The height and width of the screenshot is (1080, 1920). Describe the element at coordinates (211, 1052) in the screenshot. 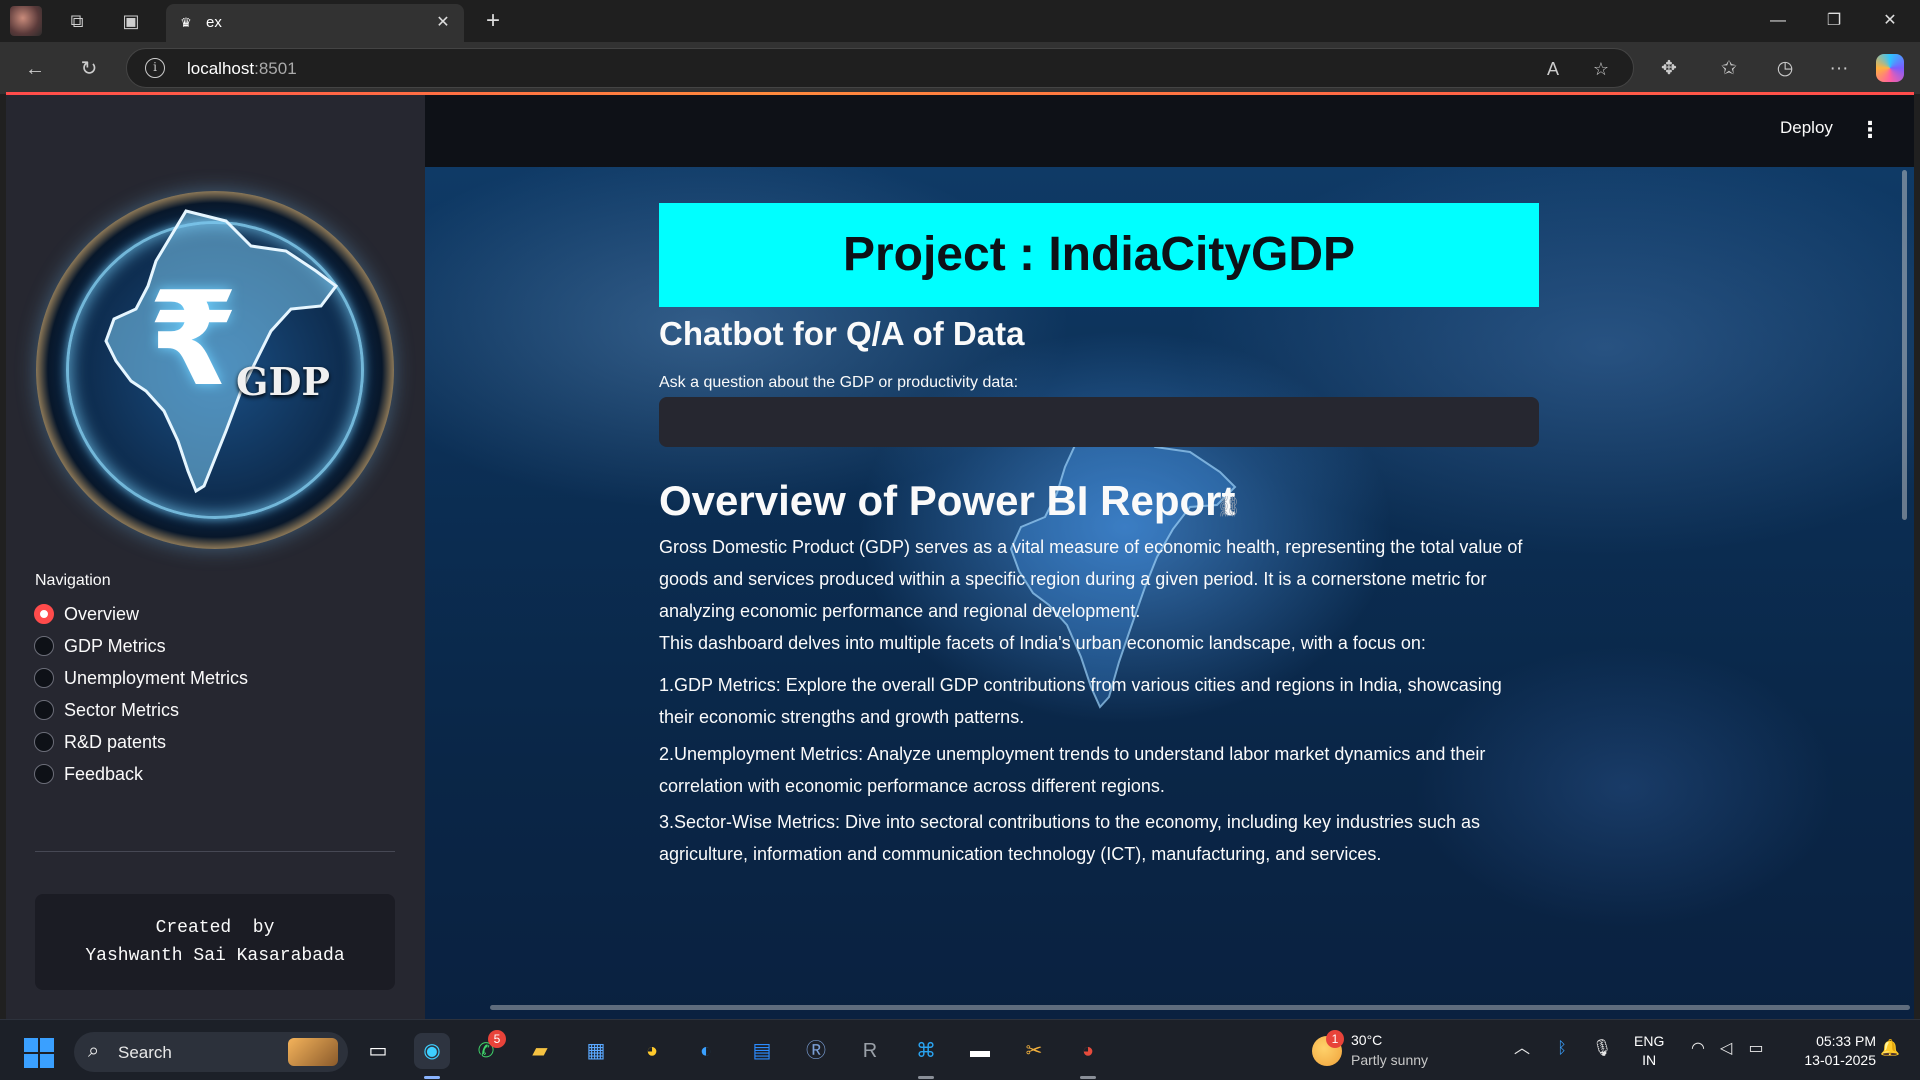

I see `taskbar-search: ⌕ Search` at that location.